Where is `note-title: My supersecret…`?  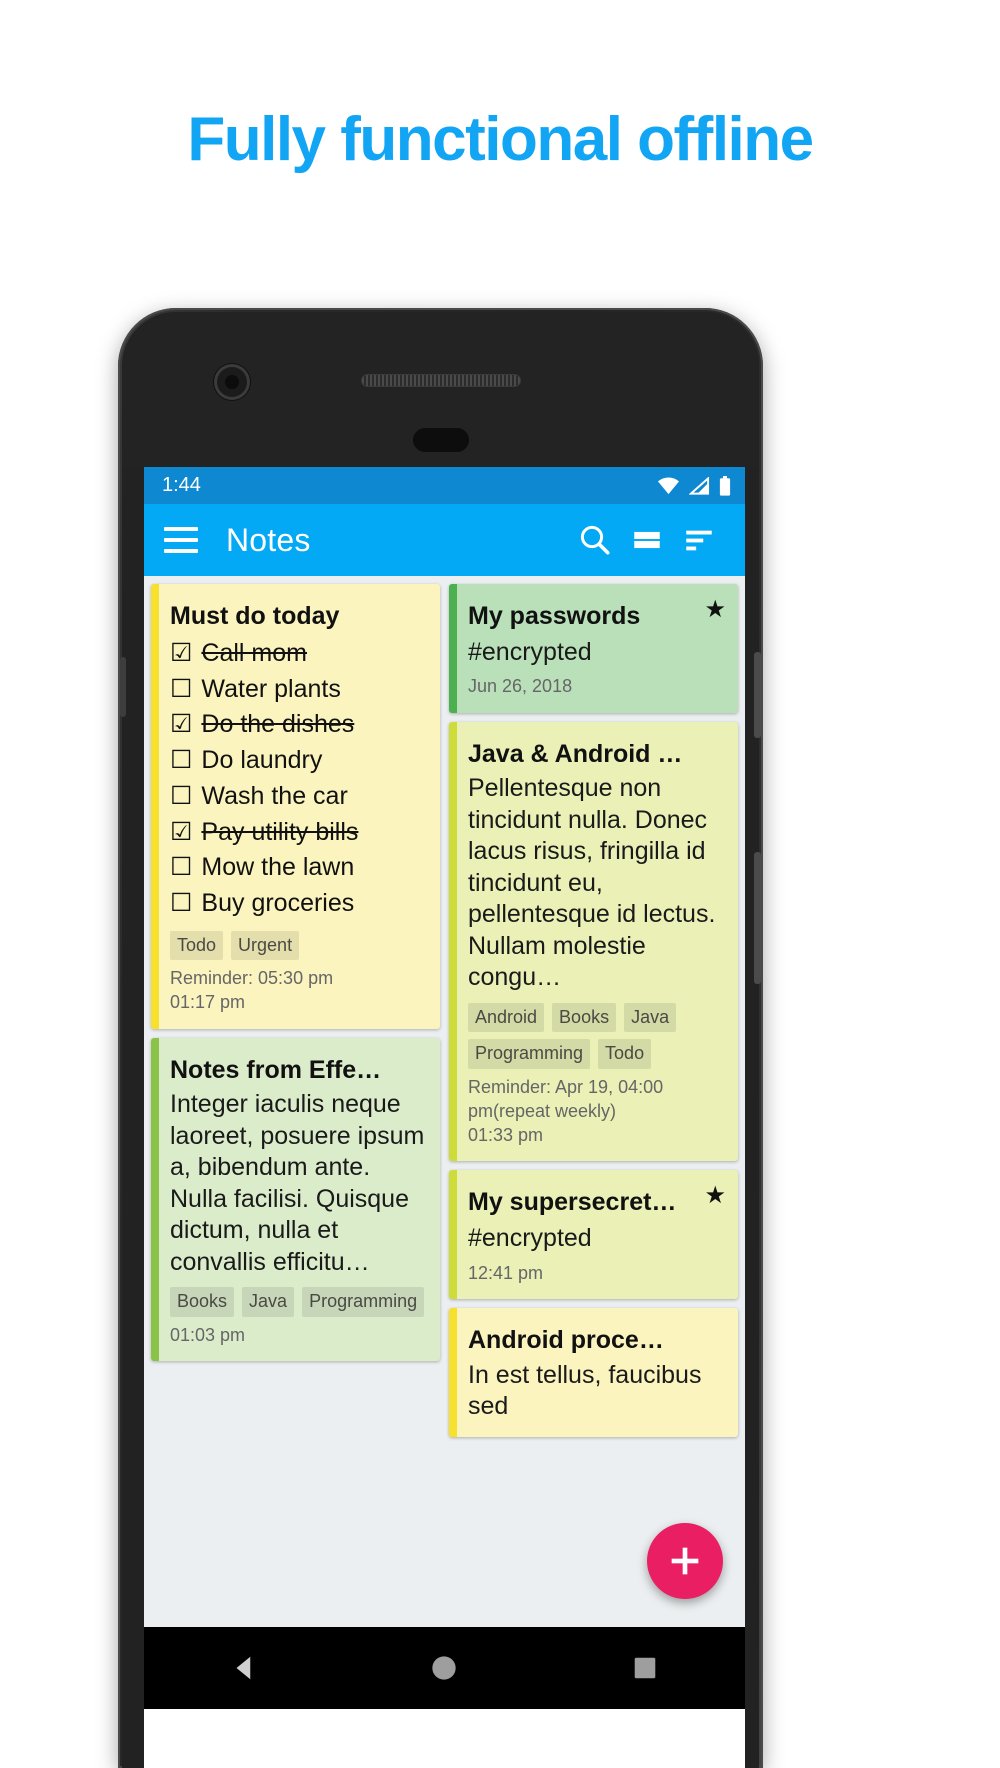
note-title: My supersecret… is located at coordinates (572, 1202).